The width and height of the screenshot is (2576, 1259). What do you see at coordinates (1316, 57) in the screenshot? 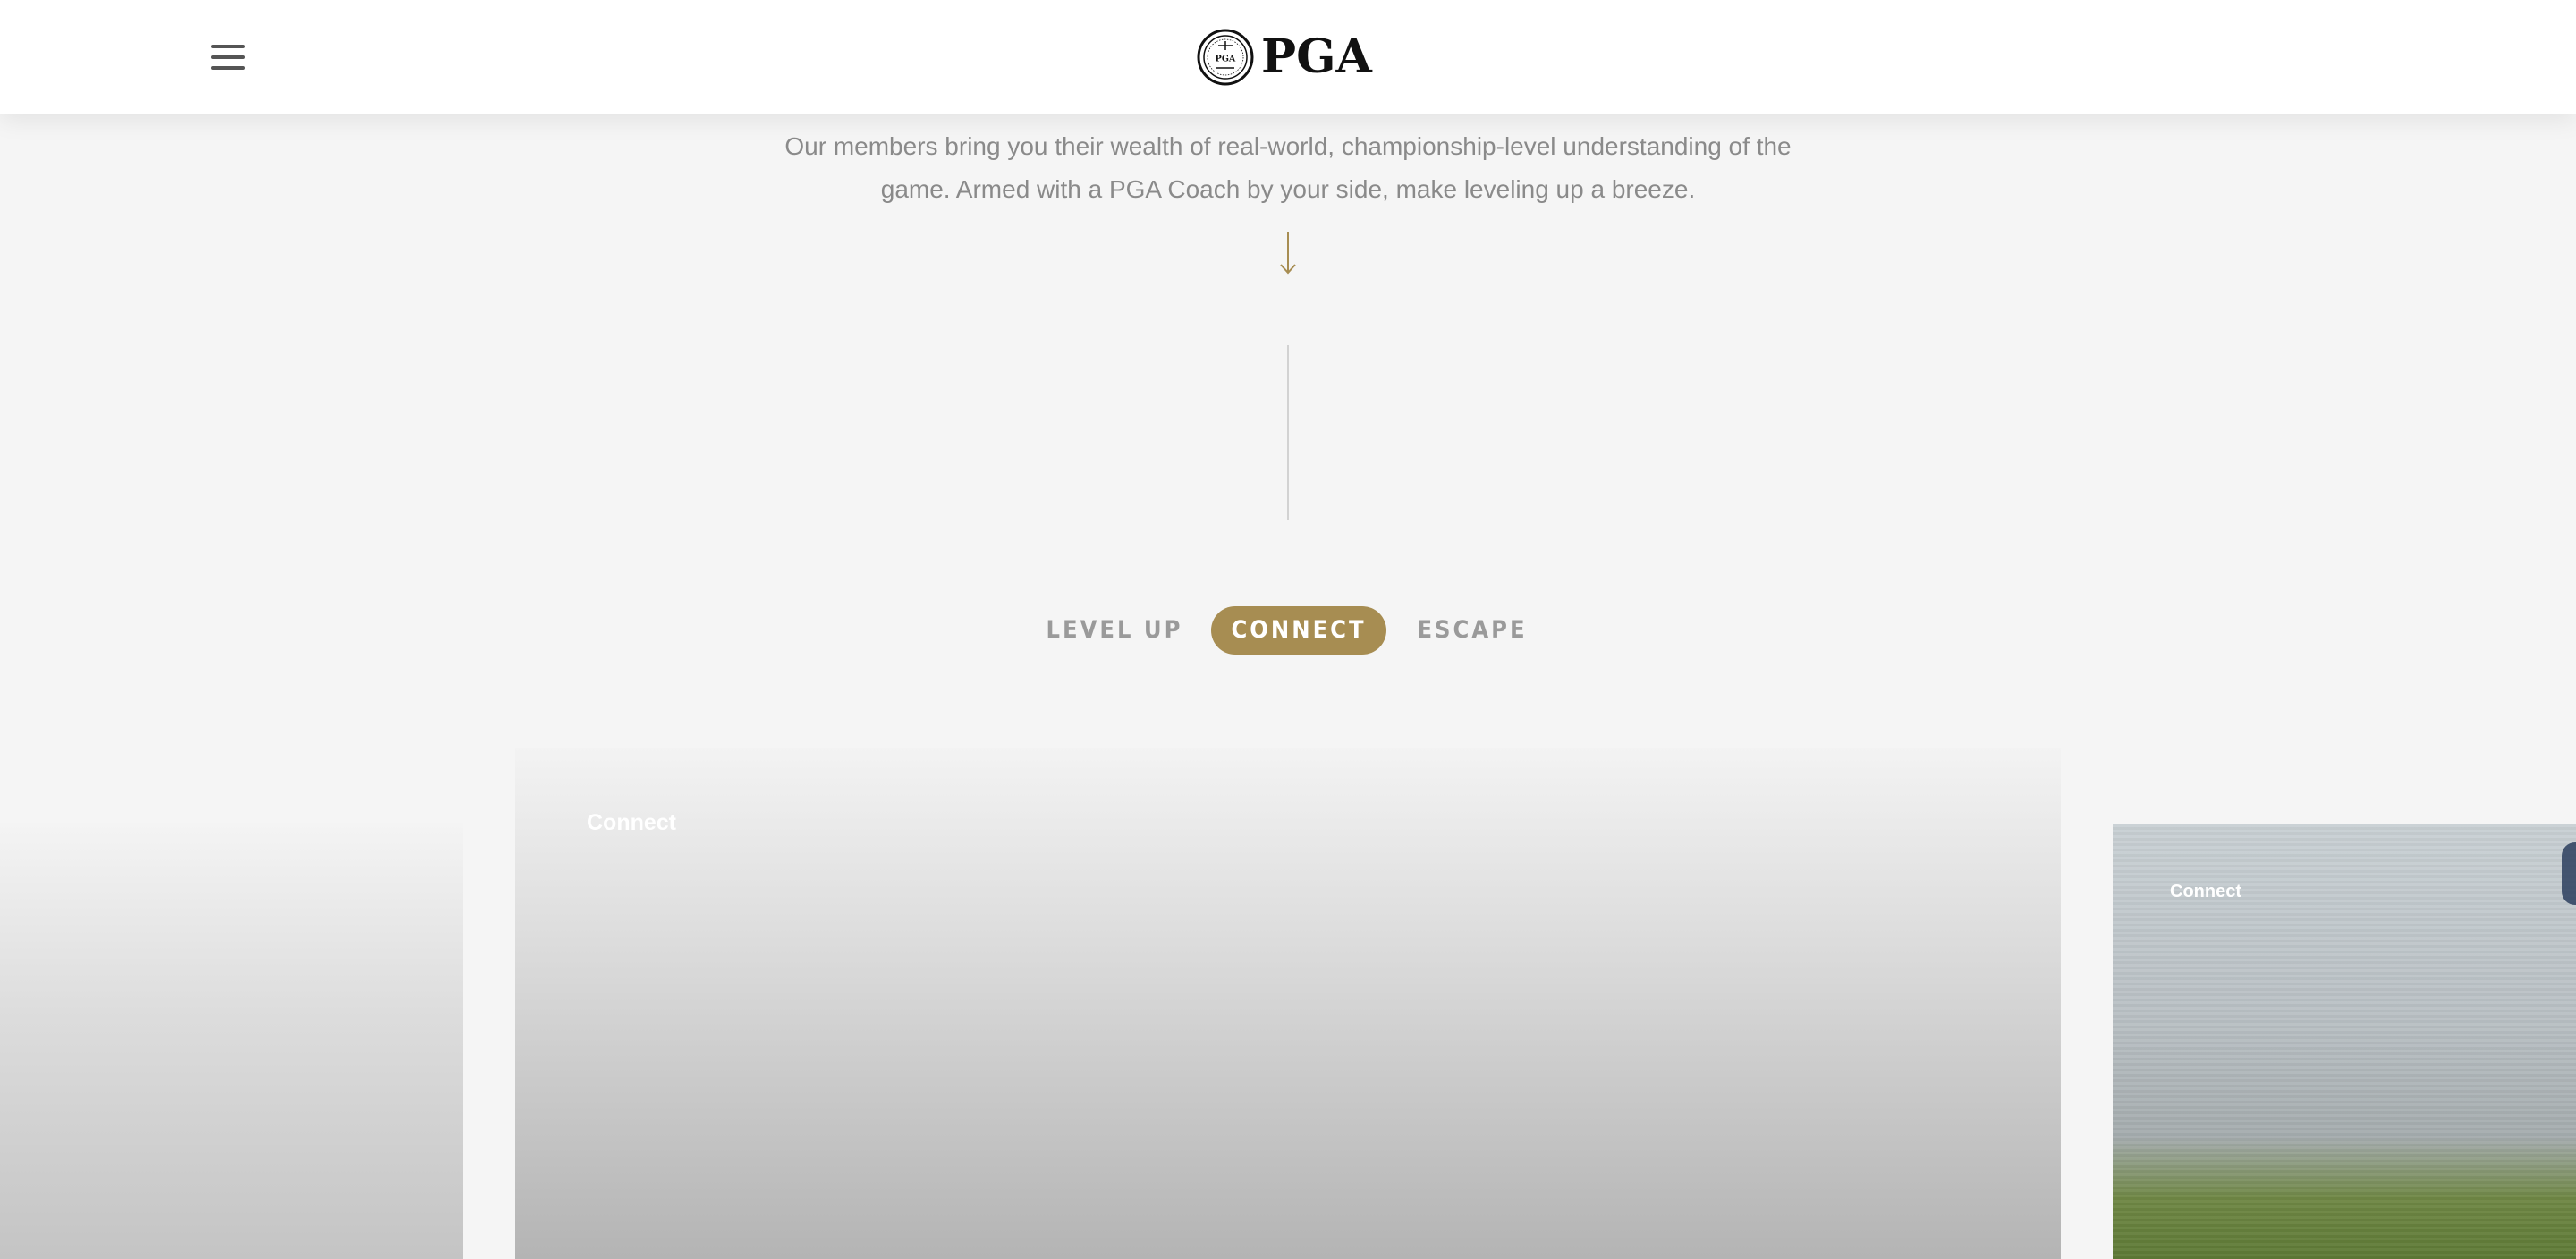
I see `logo-wordmark: PGA` at bounding box center [1316, 57].